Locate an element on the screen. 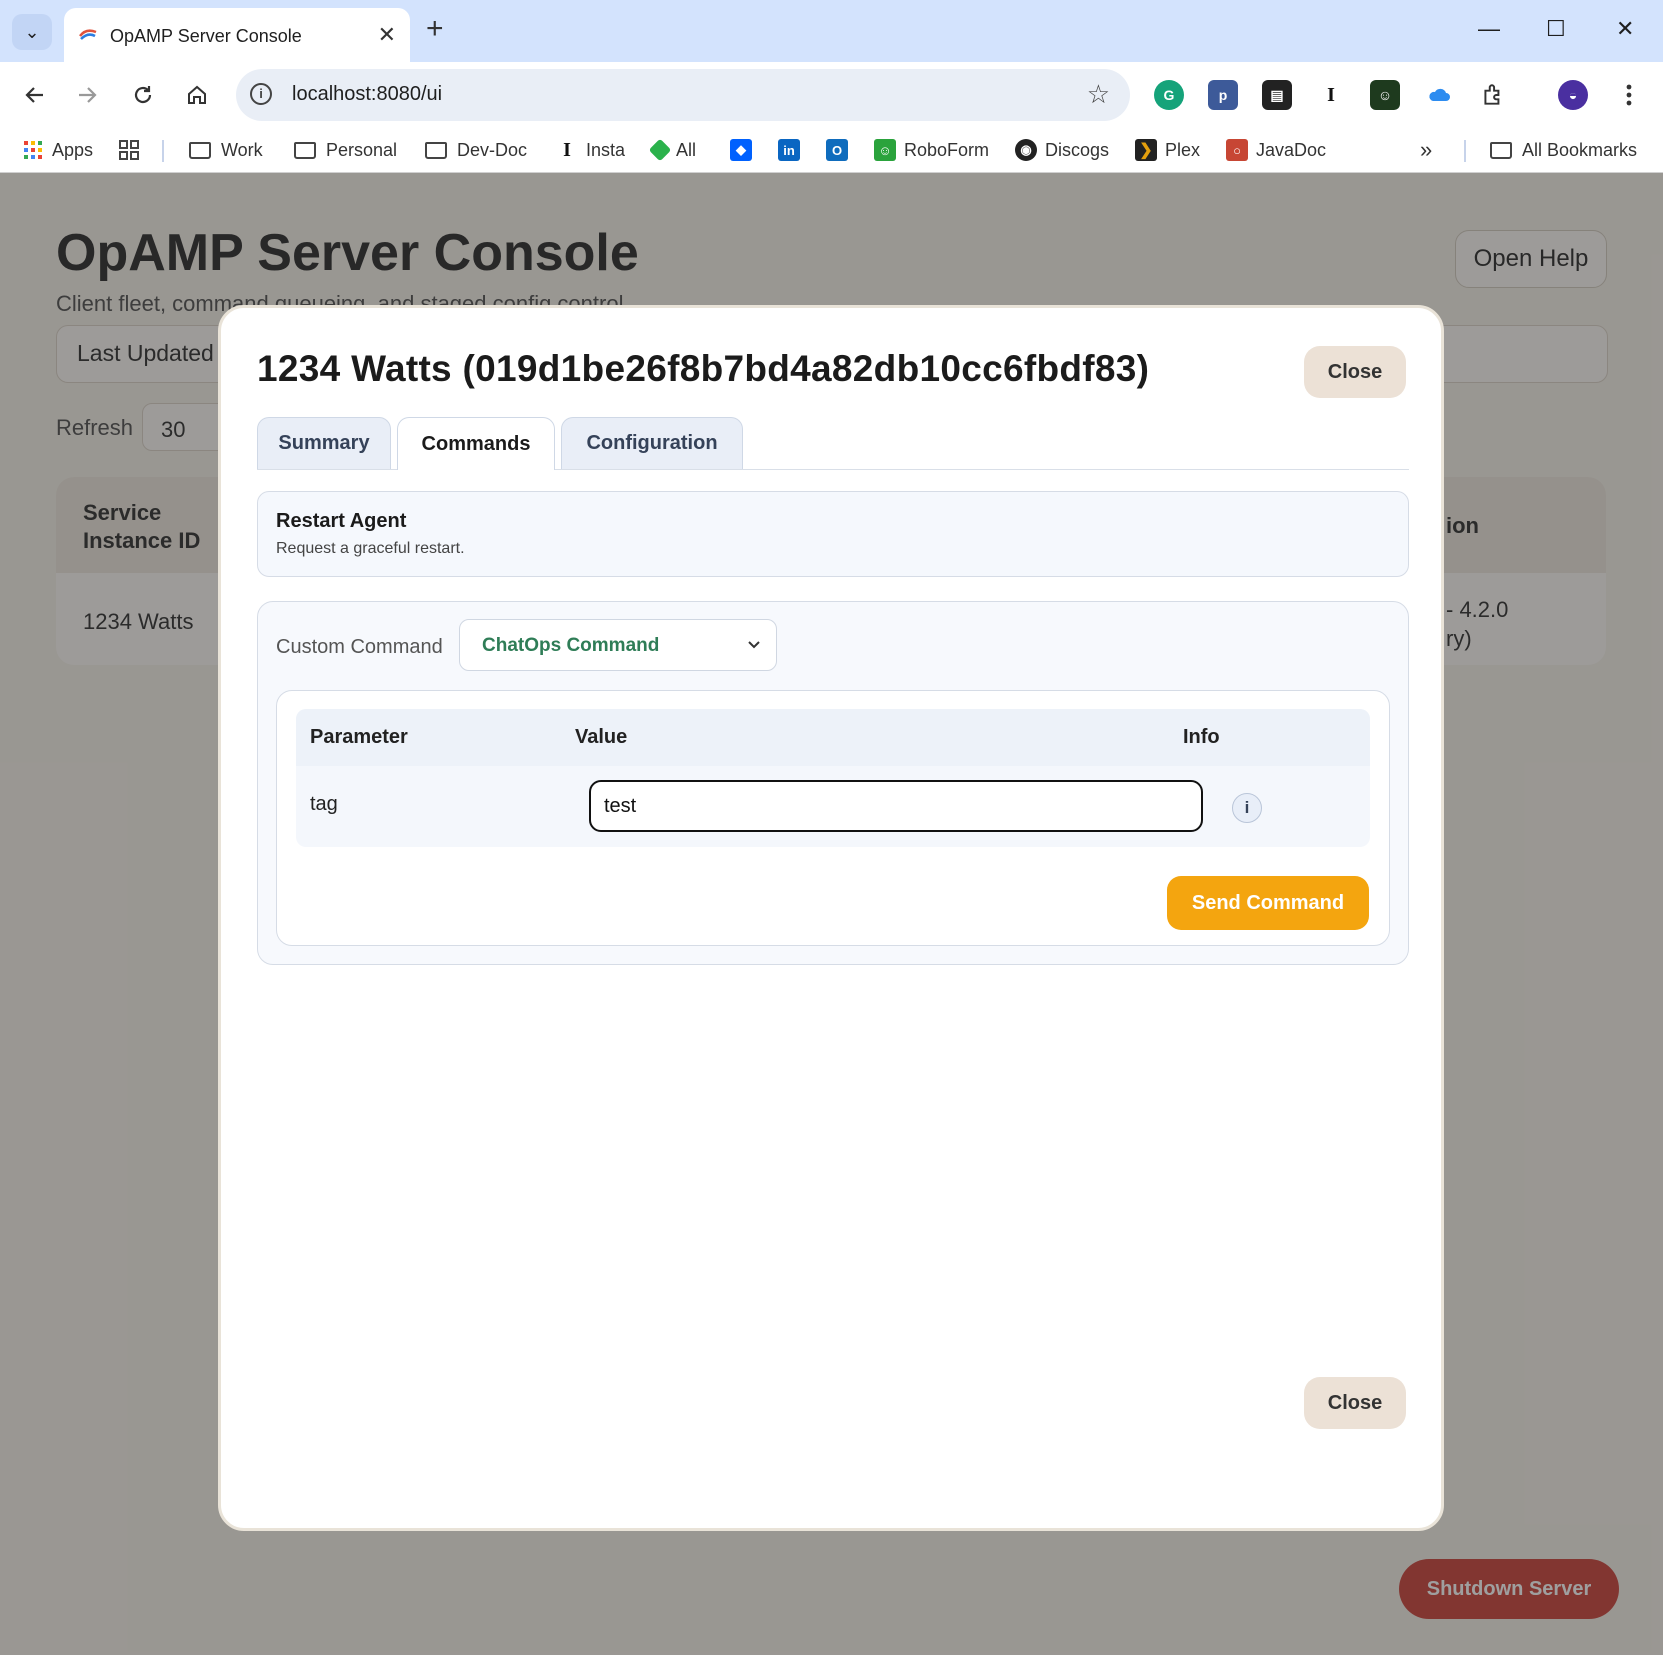 This screenshot has height=1655, width=1663. bookmark-folder-dev-doc: Dev-Doc is located at coordinates (476, 150).